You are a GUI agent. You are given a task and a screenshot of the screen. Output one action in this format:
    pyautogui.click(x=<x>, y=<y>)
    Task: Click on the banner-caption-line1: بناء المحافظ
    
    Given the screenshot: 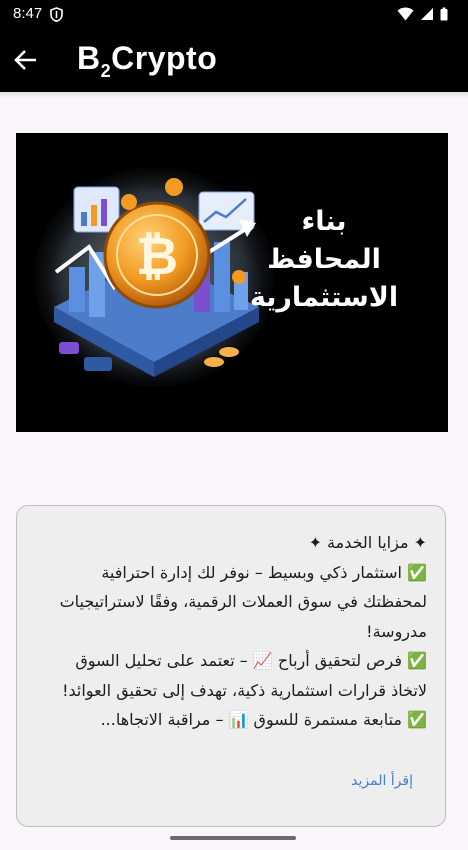 What is the action you would take?
    pyautogui.click(x=324, y=240)
    